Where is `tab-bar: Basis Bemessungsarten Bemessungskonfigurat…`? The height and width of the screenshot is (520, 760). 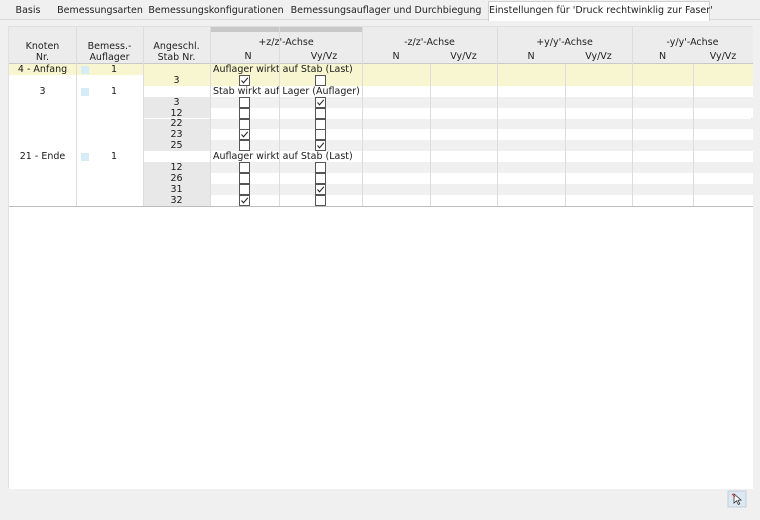
tab-bar: Basis Bemessungsarten Bemessungskonfigurat… is located at coordinates (380, 10).